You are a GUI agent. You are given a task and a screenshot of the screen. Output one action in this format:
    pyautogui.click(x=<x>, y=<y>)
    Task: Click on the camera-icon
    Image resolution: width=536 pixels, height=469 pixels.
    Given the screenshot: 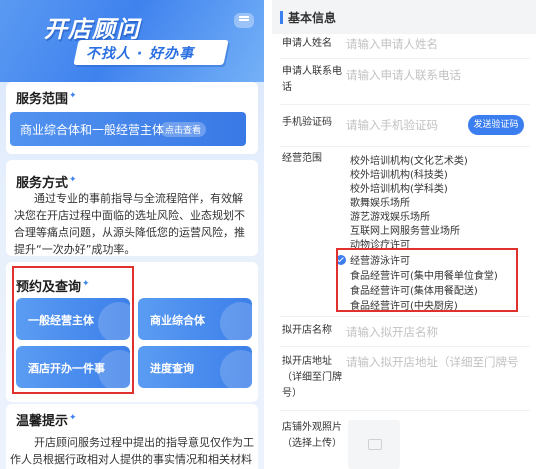 What is the action you would take?
    pyautogui.click(x=375, y=444)
    